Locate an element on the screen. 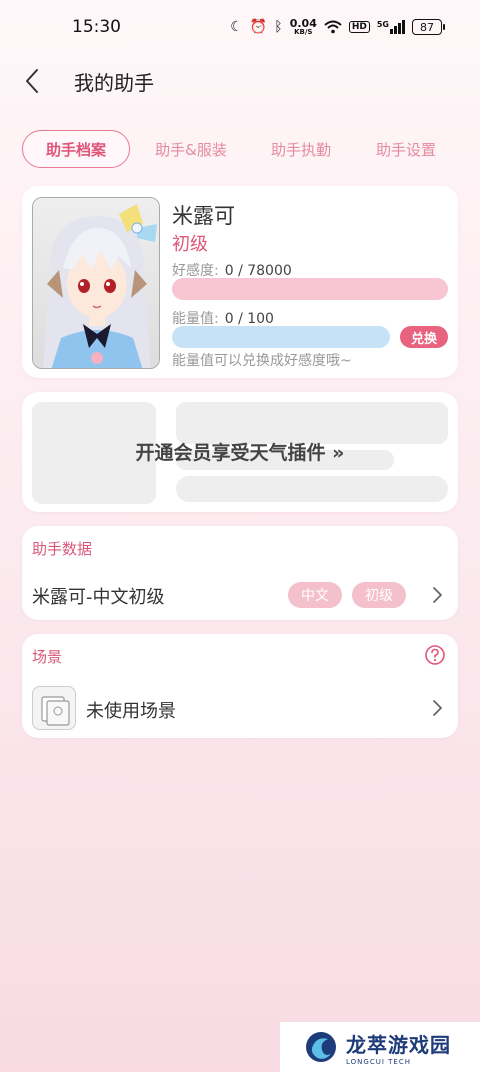  alarm-icon: ⏰ is located at coordinates (258, 27).